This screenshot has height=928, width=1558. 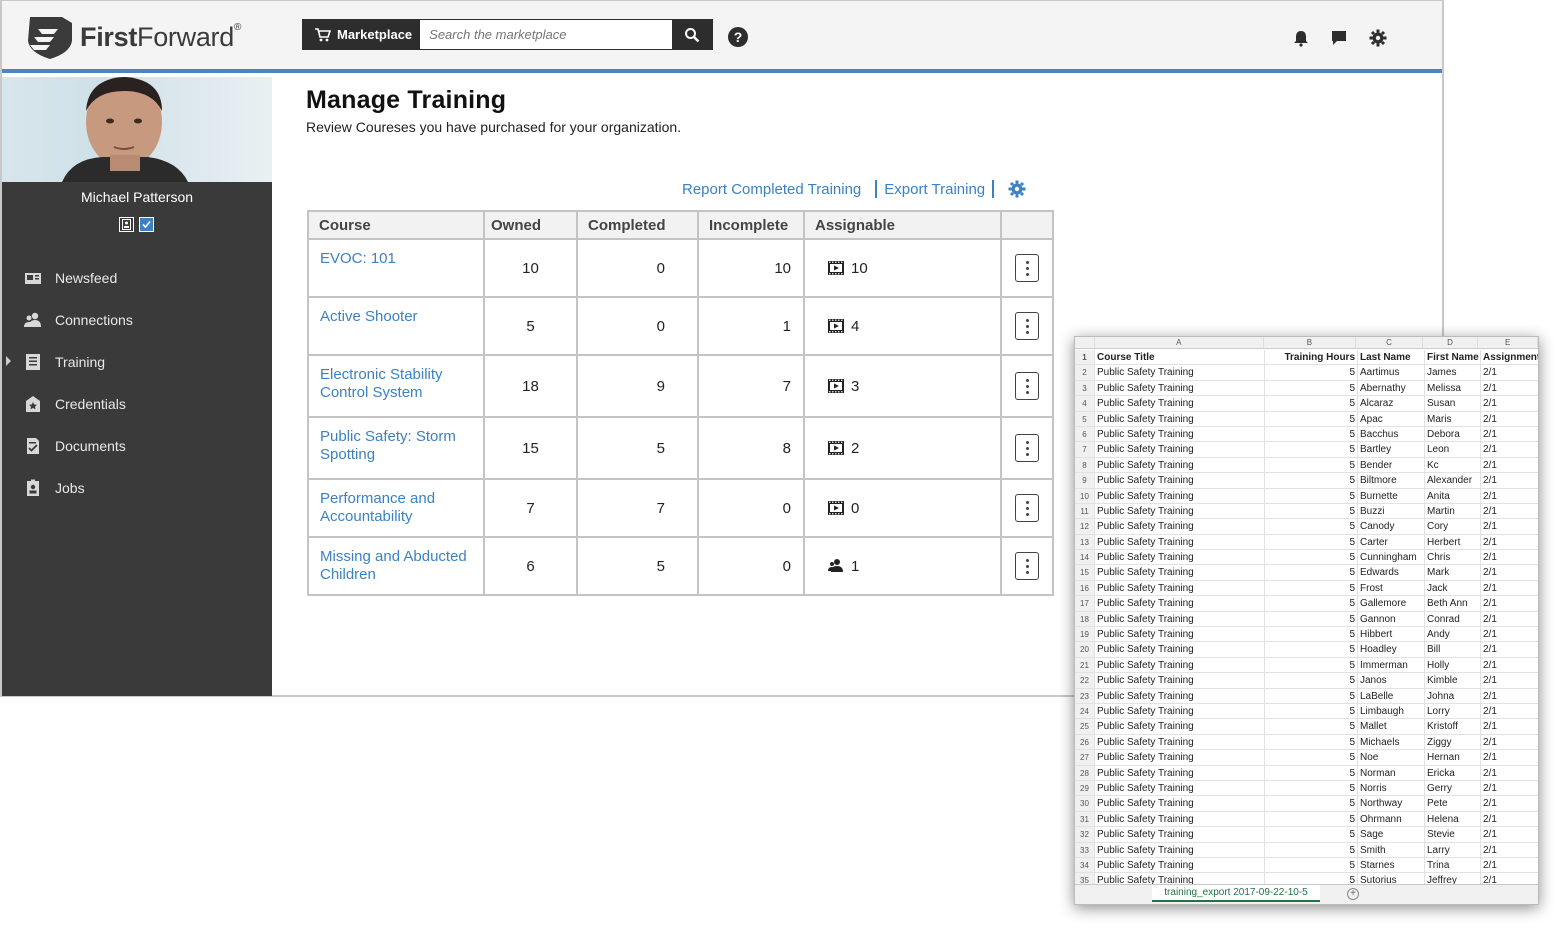 What do you see at coordinates (1453, 495) in the screenshot?
I see `spreadsheet-cell: Anita` at bounding box center [1453, 495].